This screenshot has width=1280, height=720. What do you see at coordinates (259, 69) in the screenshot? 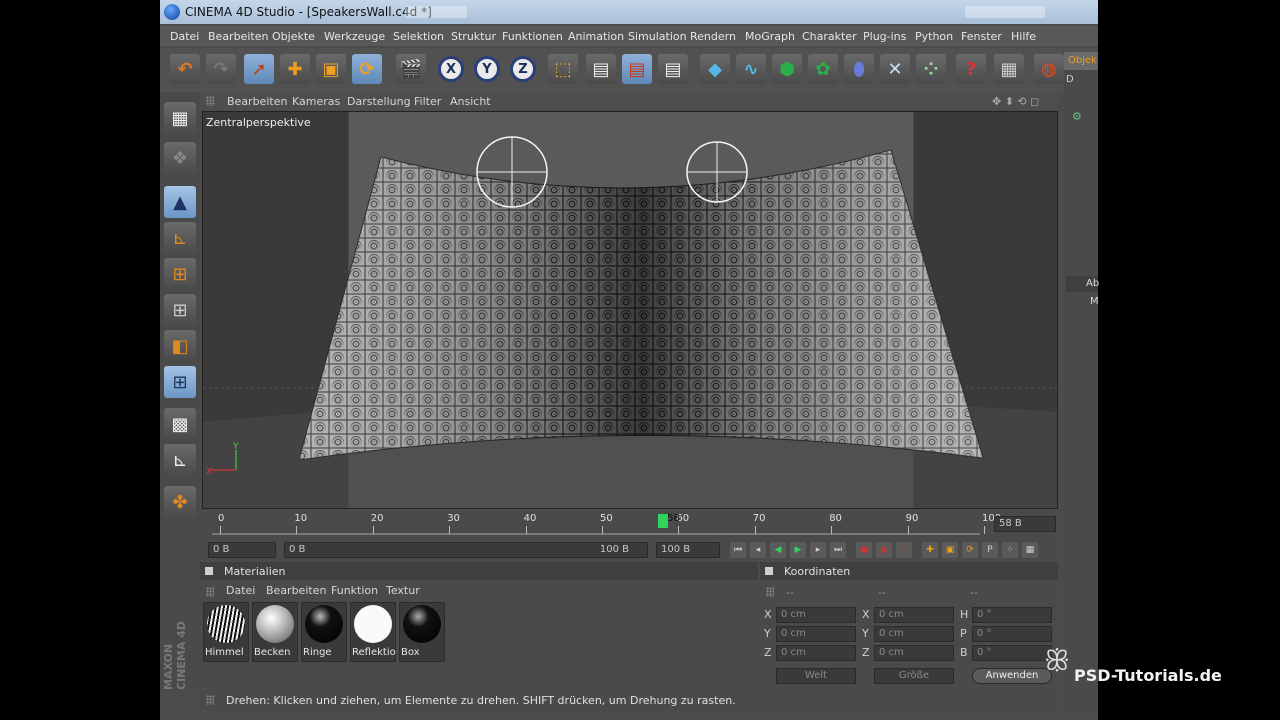
I see `live-select-icon: ➚` at bounding box center [259, 69].